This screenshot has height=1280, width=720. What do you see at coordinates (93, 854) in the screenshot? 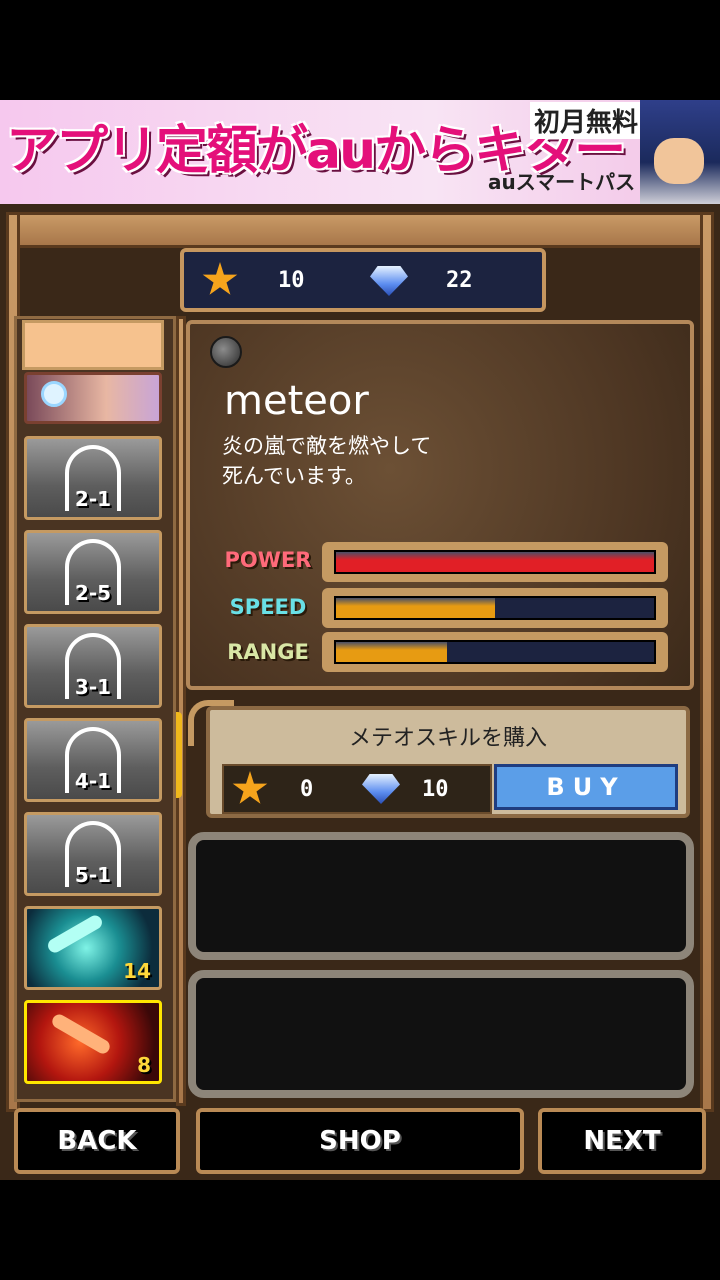
I see `locked-slot: 5-1` at bounding box center [93, 854].